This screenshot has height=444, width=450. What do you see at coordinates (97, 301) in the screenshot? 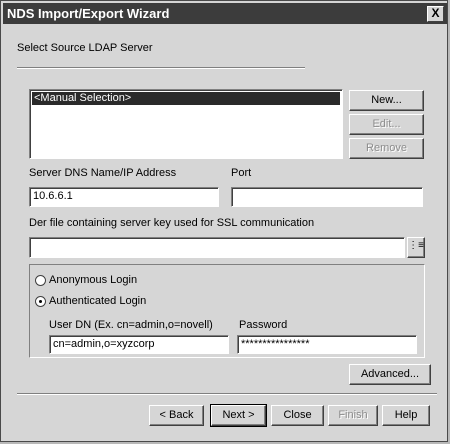
I see `authenticated-login-label: Authenticated Login` at bounding box center [97, 301].